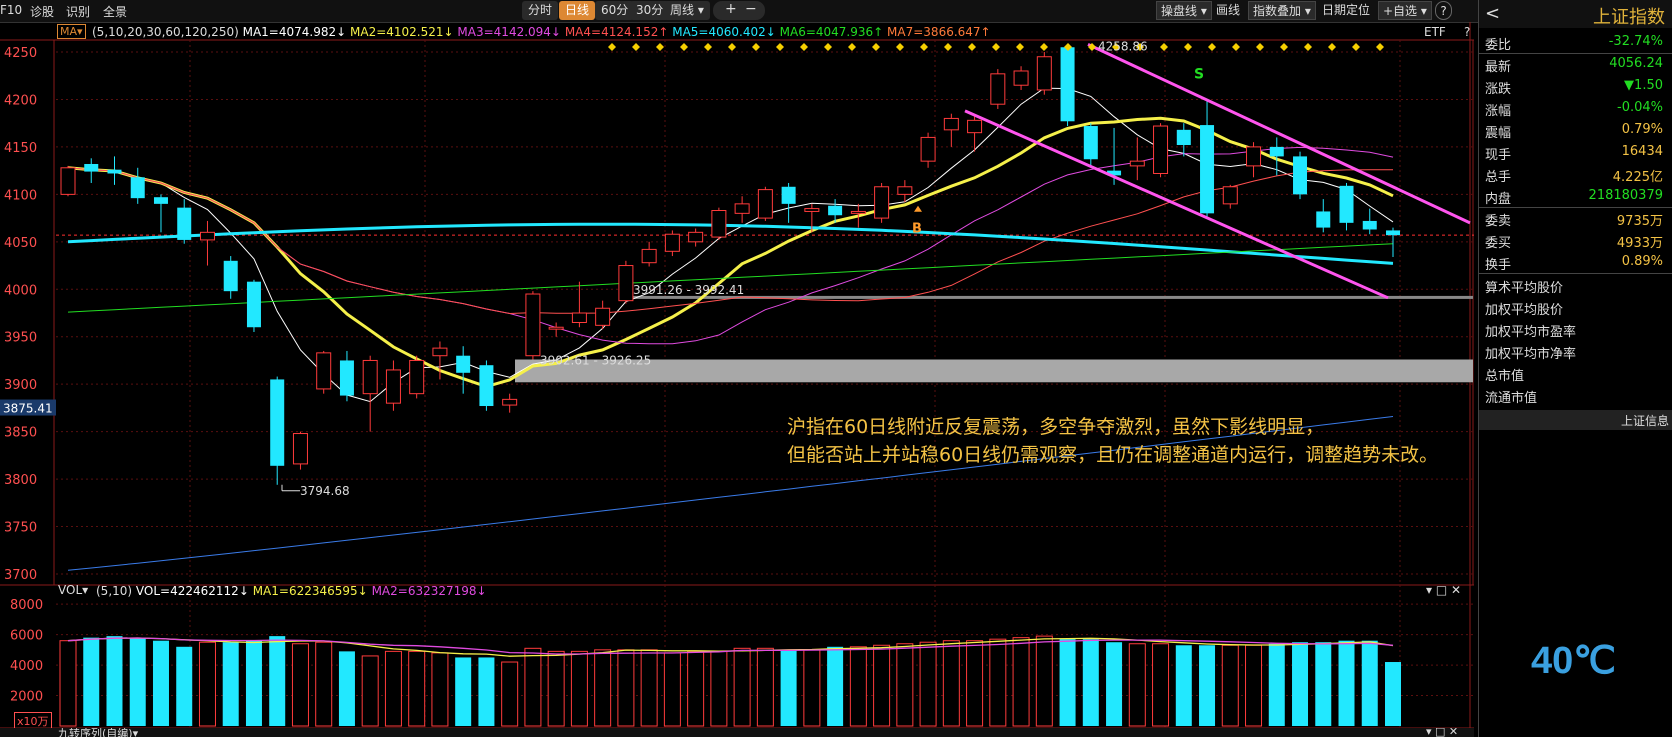 Image resolution: width=1672 pixels, height=737 pixels. What do you see at coordinates (26, 636) in the screenshot?
I see `vol-tick: 6000` at bounding box center [26, 636].